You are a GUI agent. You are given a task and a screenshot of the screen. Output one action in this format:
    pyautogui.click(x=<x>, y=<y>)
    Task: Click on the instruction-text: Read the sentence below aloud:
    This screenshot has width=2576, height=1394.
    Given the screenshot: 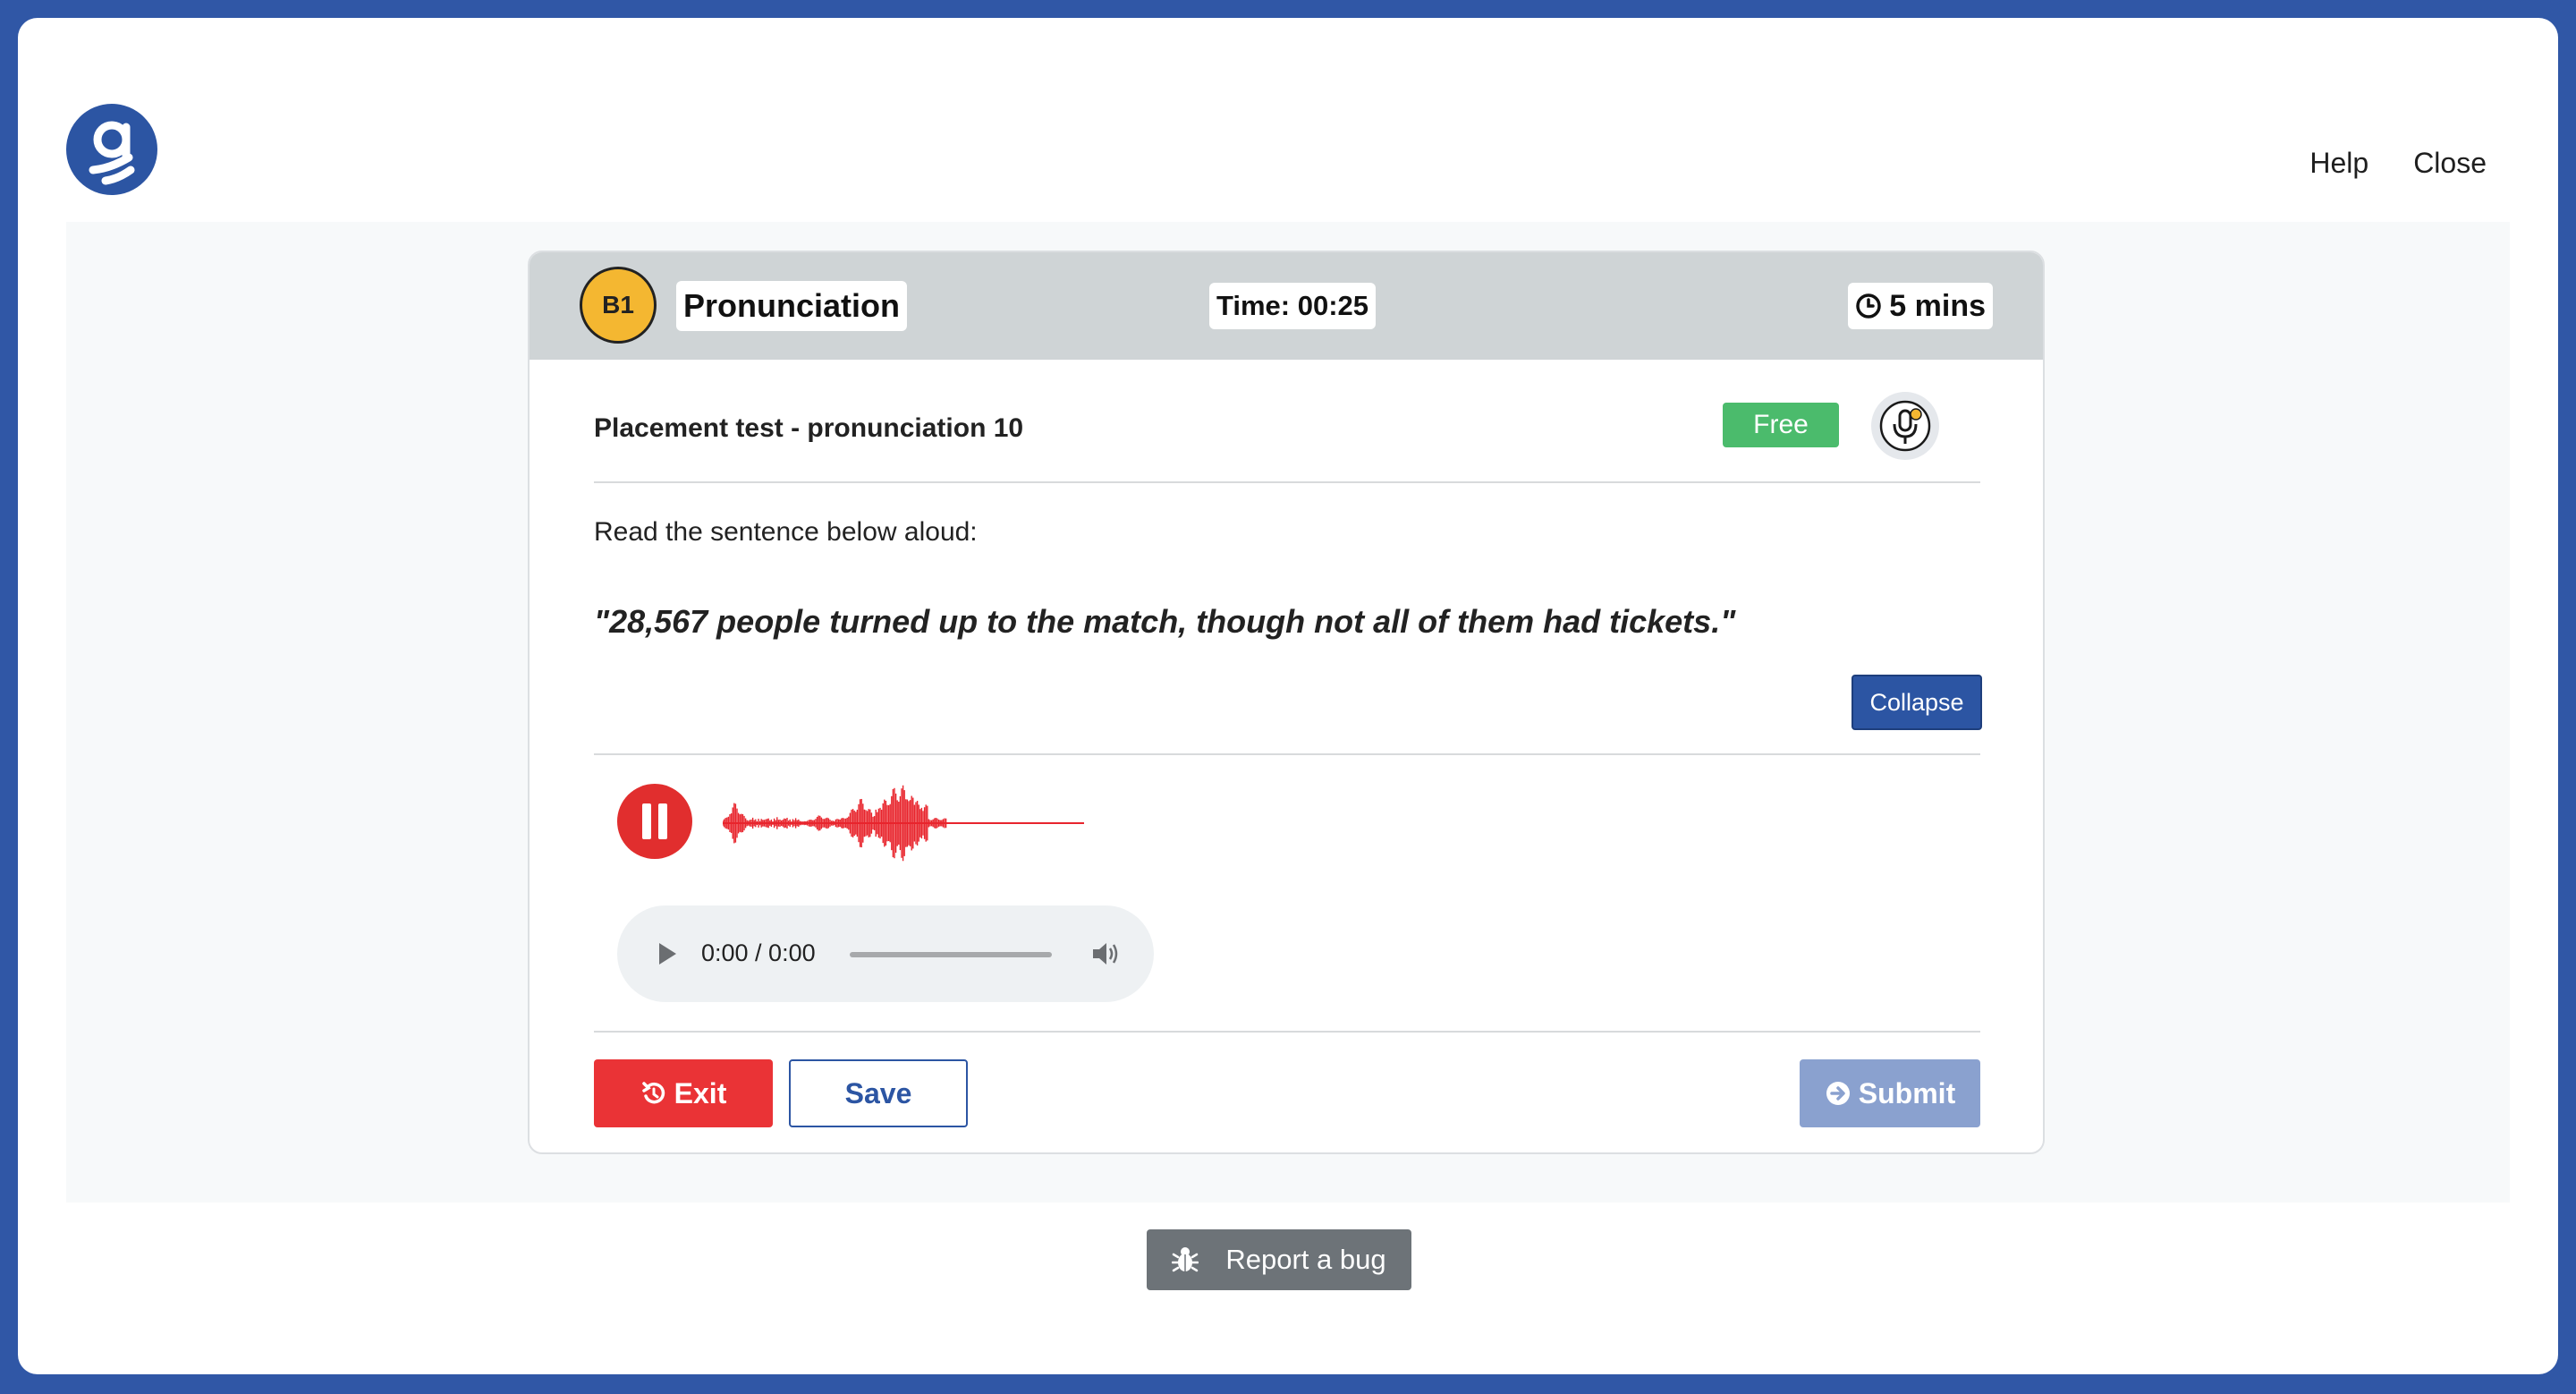 What is the action you would take?
    pyautogui.click(x=786, y=532)
    